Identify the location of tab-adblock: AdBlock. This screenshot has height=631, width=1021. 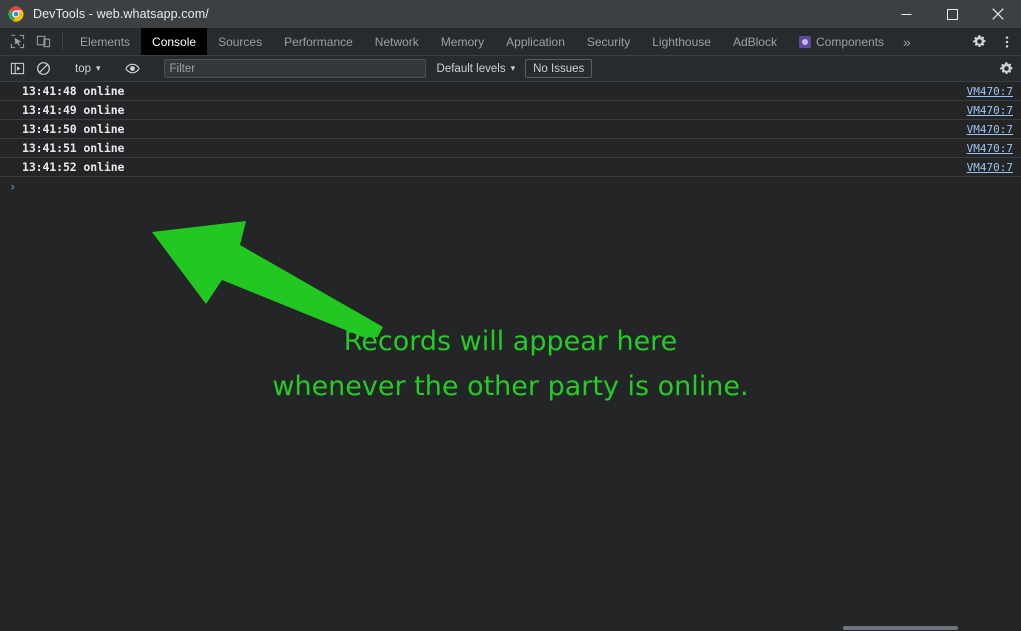
(755, 41).